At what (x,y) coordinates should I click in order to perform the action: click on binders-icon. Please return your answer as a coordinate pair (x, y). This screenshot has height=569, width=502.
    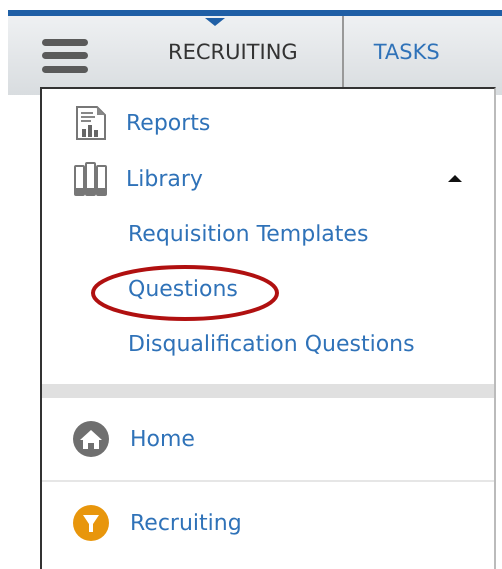
    Looking at the image, I should click on (91, 179).